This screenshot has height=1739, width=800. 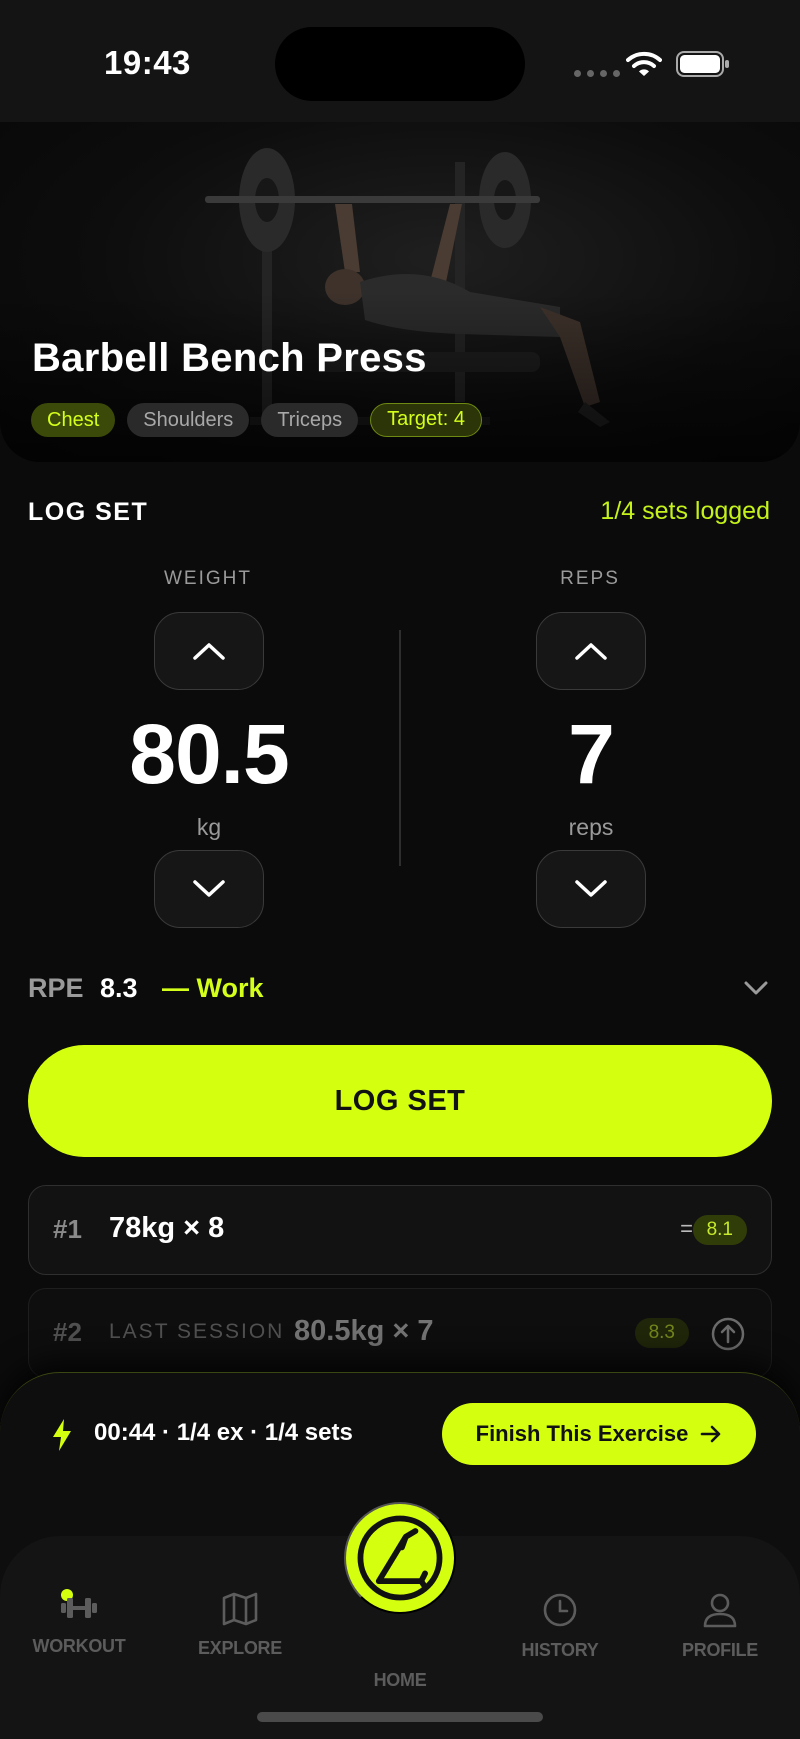 I want to click on tag-shoulders: Shoulders, so click(x=188, y=420).